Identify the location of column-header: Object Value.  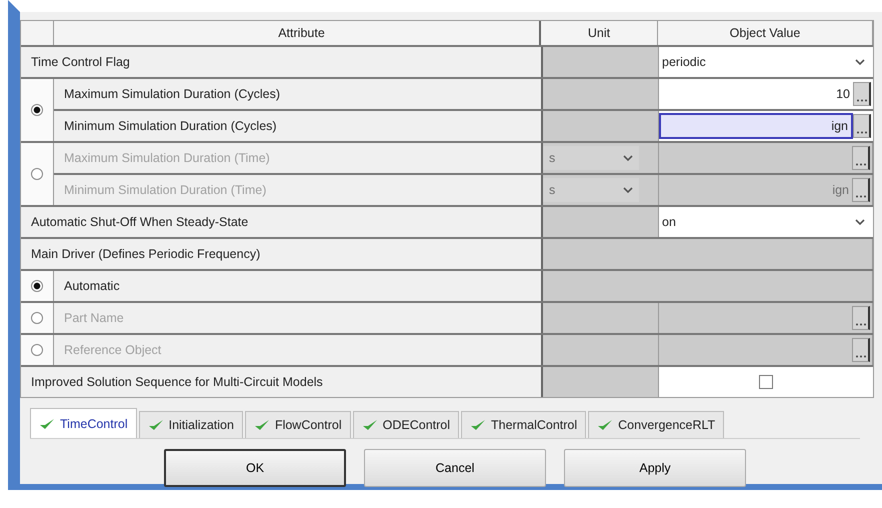
(765, 33).